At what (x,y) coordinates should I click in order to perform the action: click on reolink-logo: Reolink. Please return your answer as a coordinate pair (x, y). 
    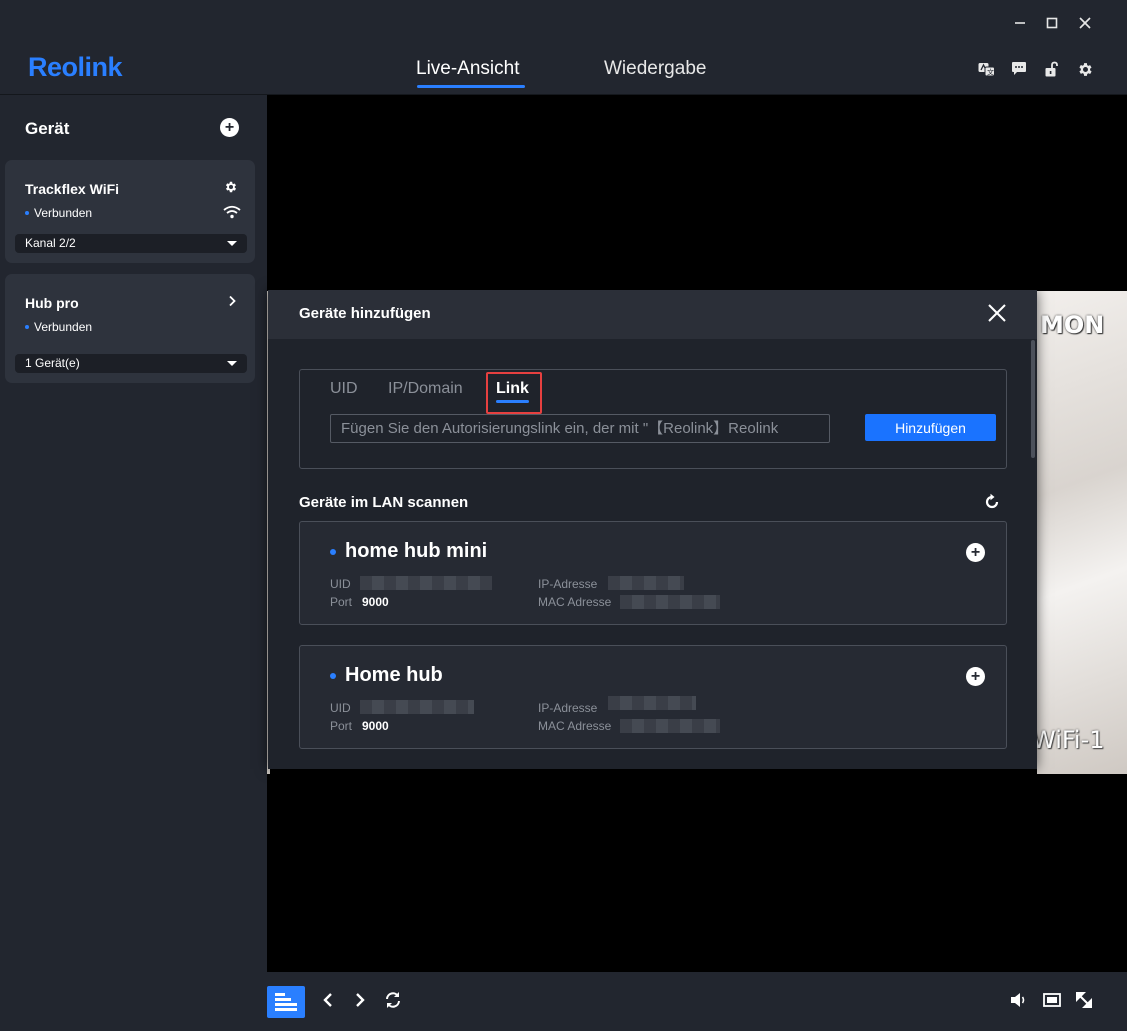
    Looking at the image, I should click on (75, 67).